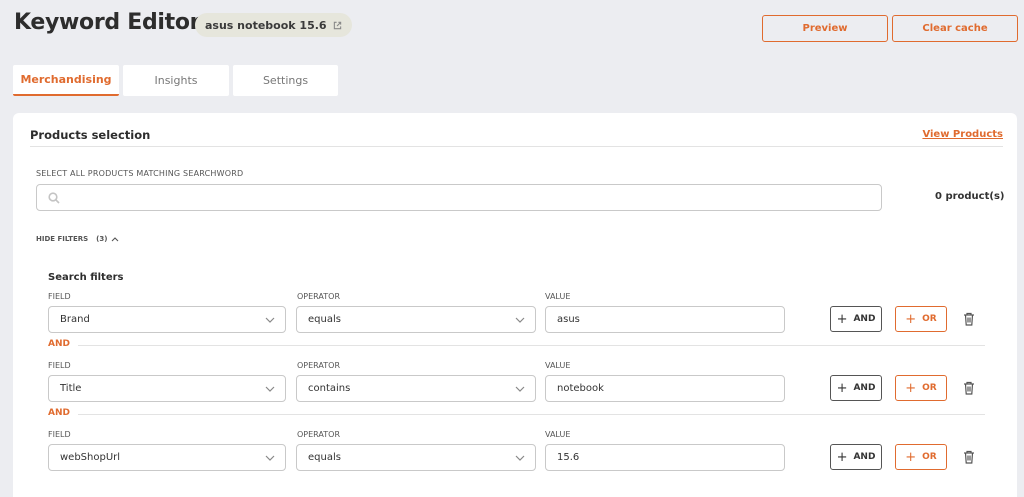 The height and width of the screenshot is (497, 1024). What do you see at coordinates (107, 22) in the screenshot?
I see `page-title: Keyword Editor` at bounding box center [107, 22].